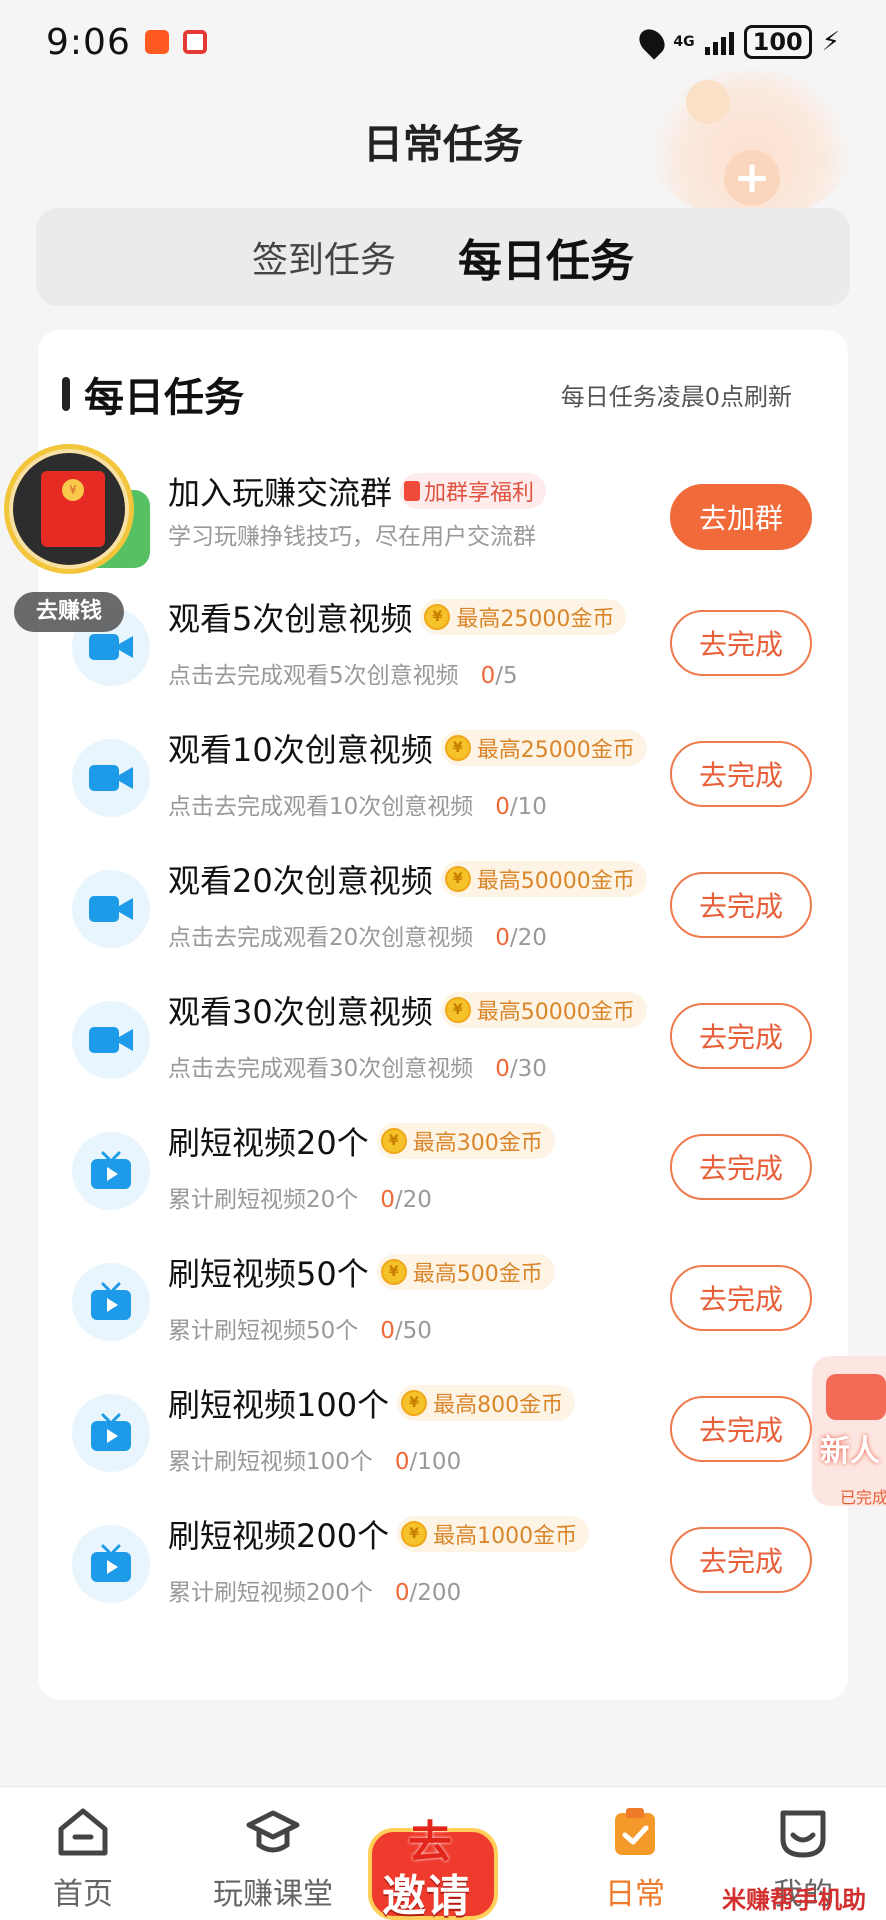 This screenshot has height=1920, width=886. I want to click on progress-total: /20, so click(413, 1200).